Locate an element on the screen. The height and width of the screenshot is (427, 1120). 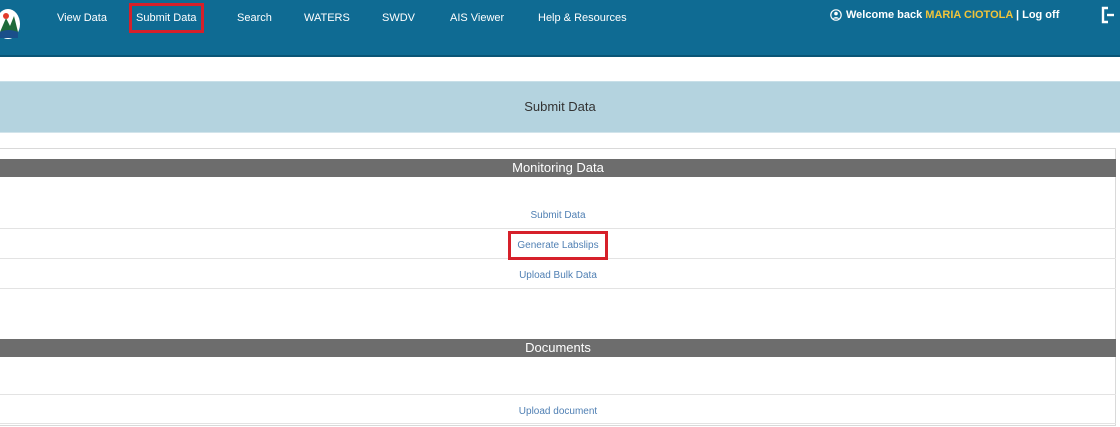
welcome-prefix: Welcome back is located at coordinates (884, 15).